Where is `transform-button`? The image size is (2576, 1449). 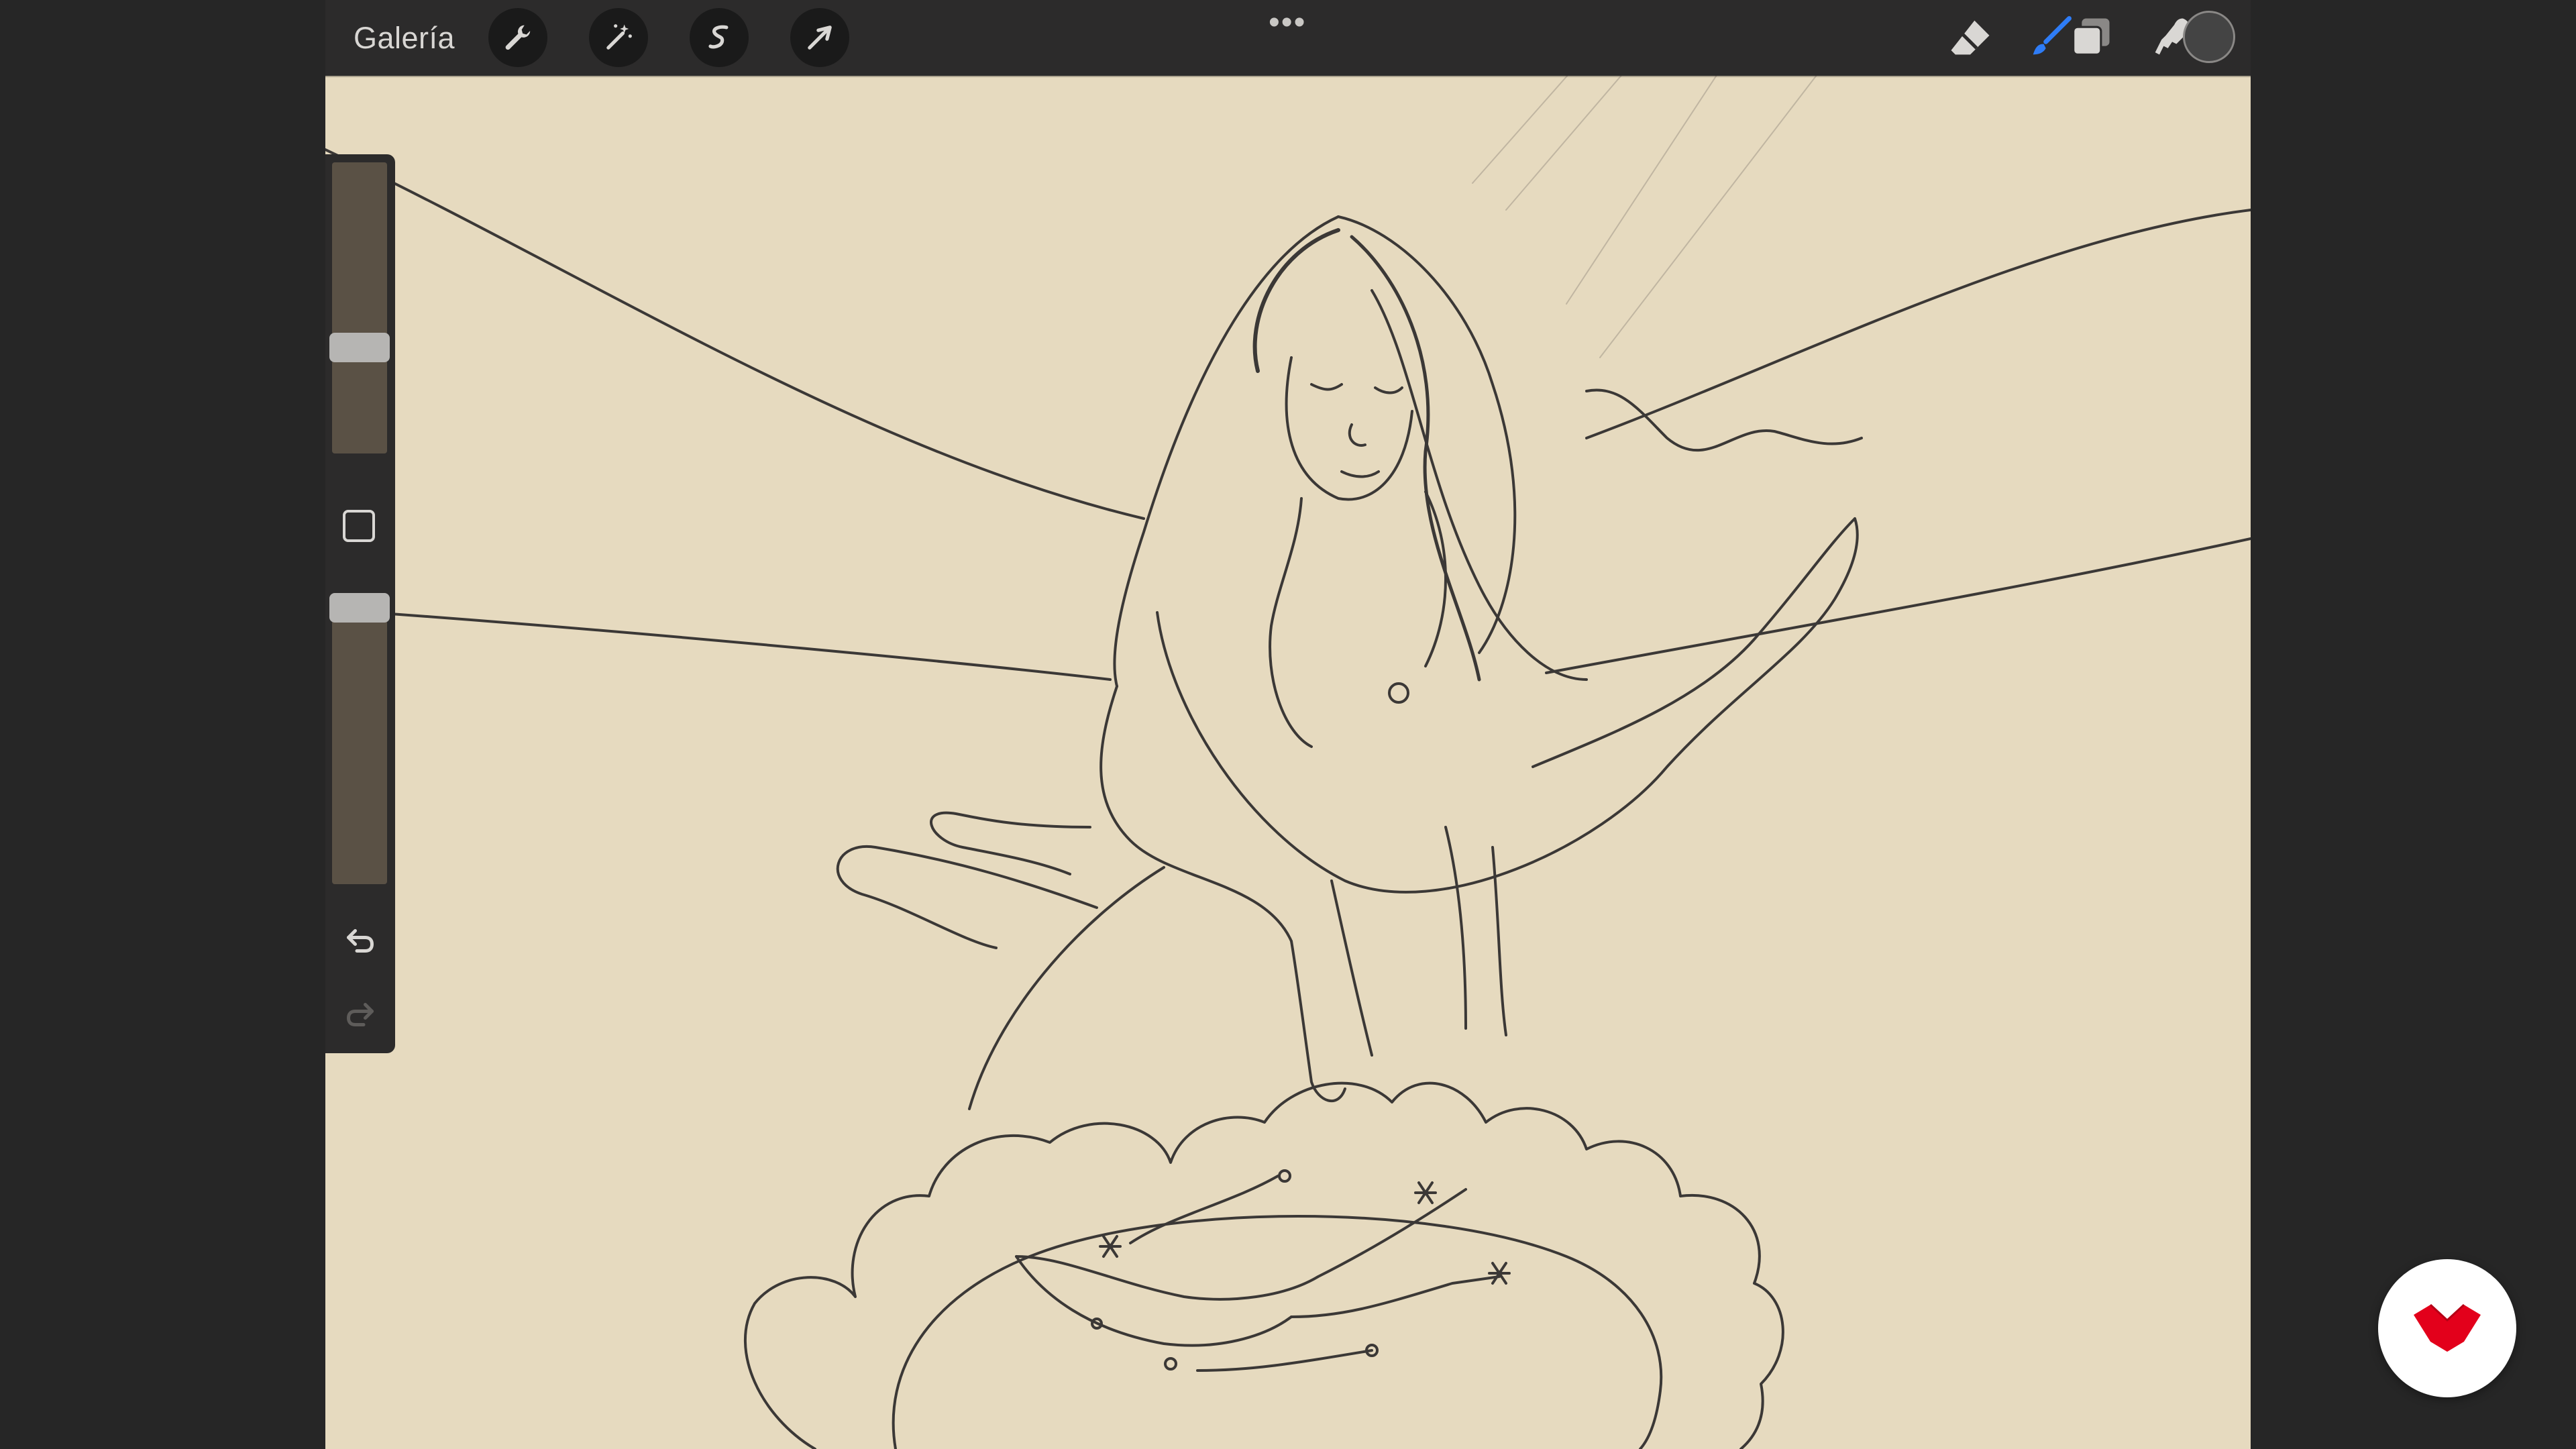 transform-button is located at coordinates (819, 37).